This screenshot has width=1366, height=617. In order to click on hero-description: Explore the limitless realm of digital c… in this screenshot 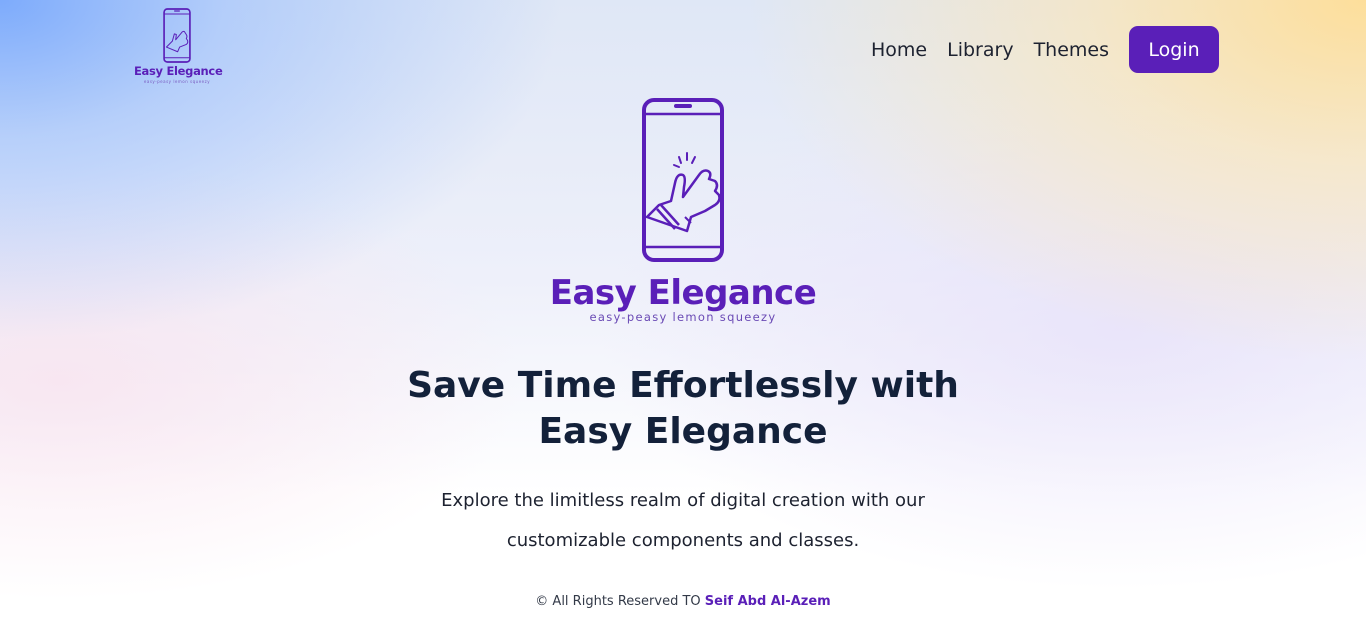, I will do `click(683, 521)`.